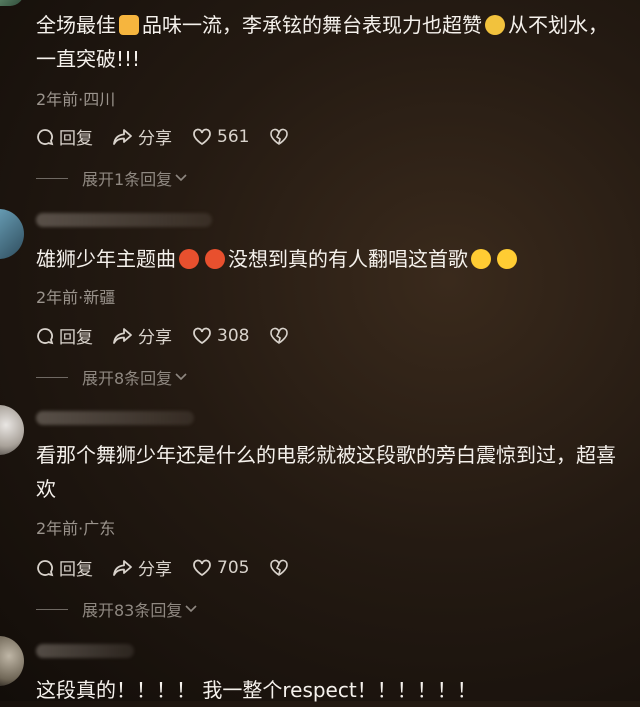 This screenshot has width=640, height=707. I want to click on comment-actions: 回复 分享 308, so click(175, 335).